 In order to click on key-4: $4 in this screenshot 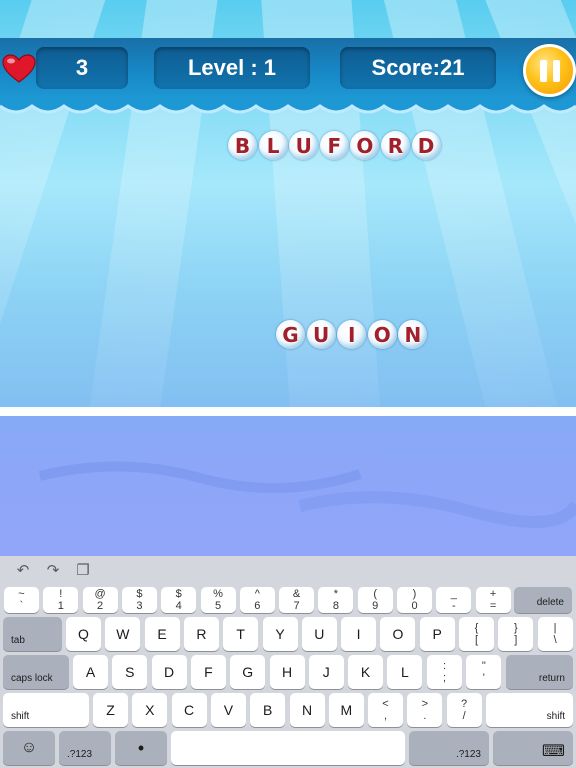, I will do `click(179, 600)`.